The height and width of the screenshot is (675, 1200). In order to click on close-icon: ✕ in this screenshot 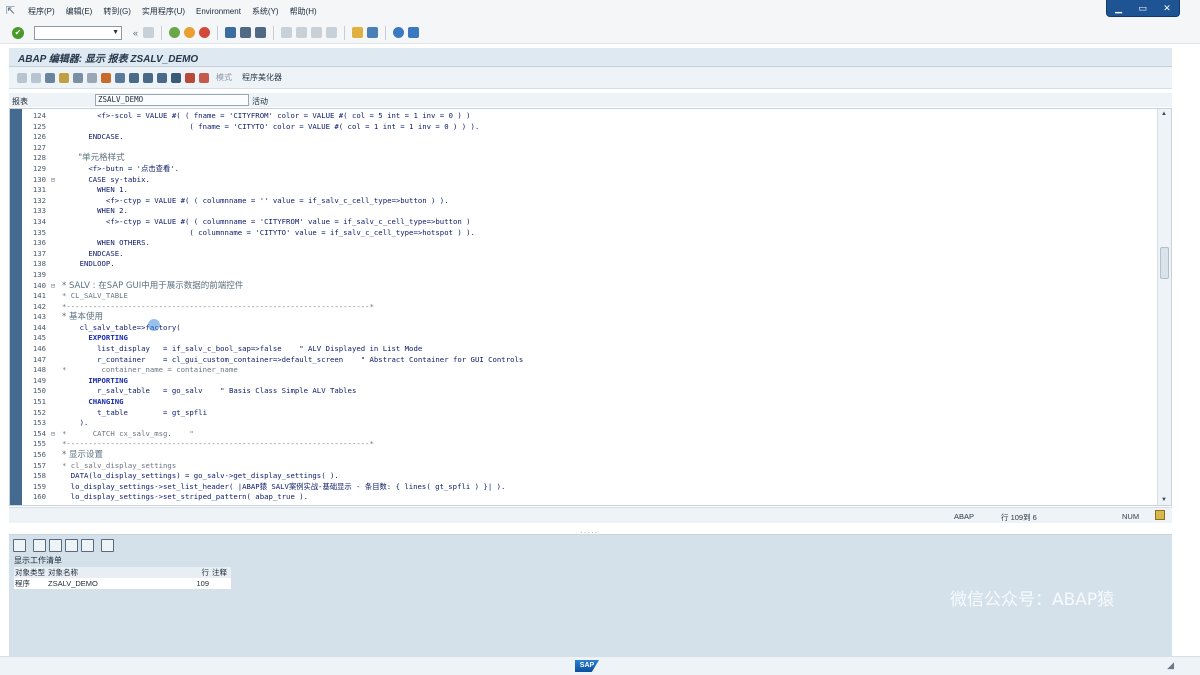, I will do `click(1167, 8)`.